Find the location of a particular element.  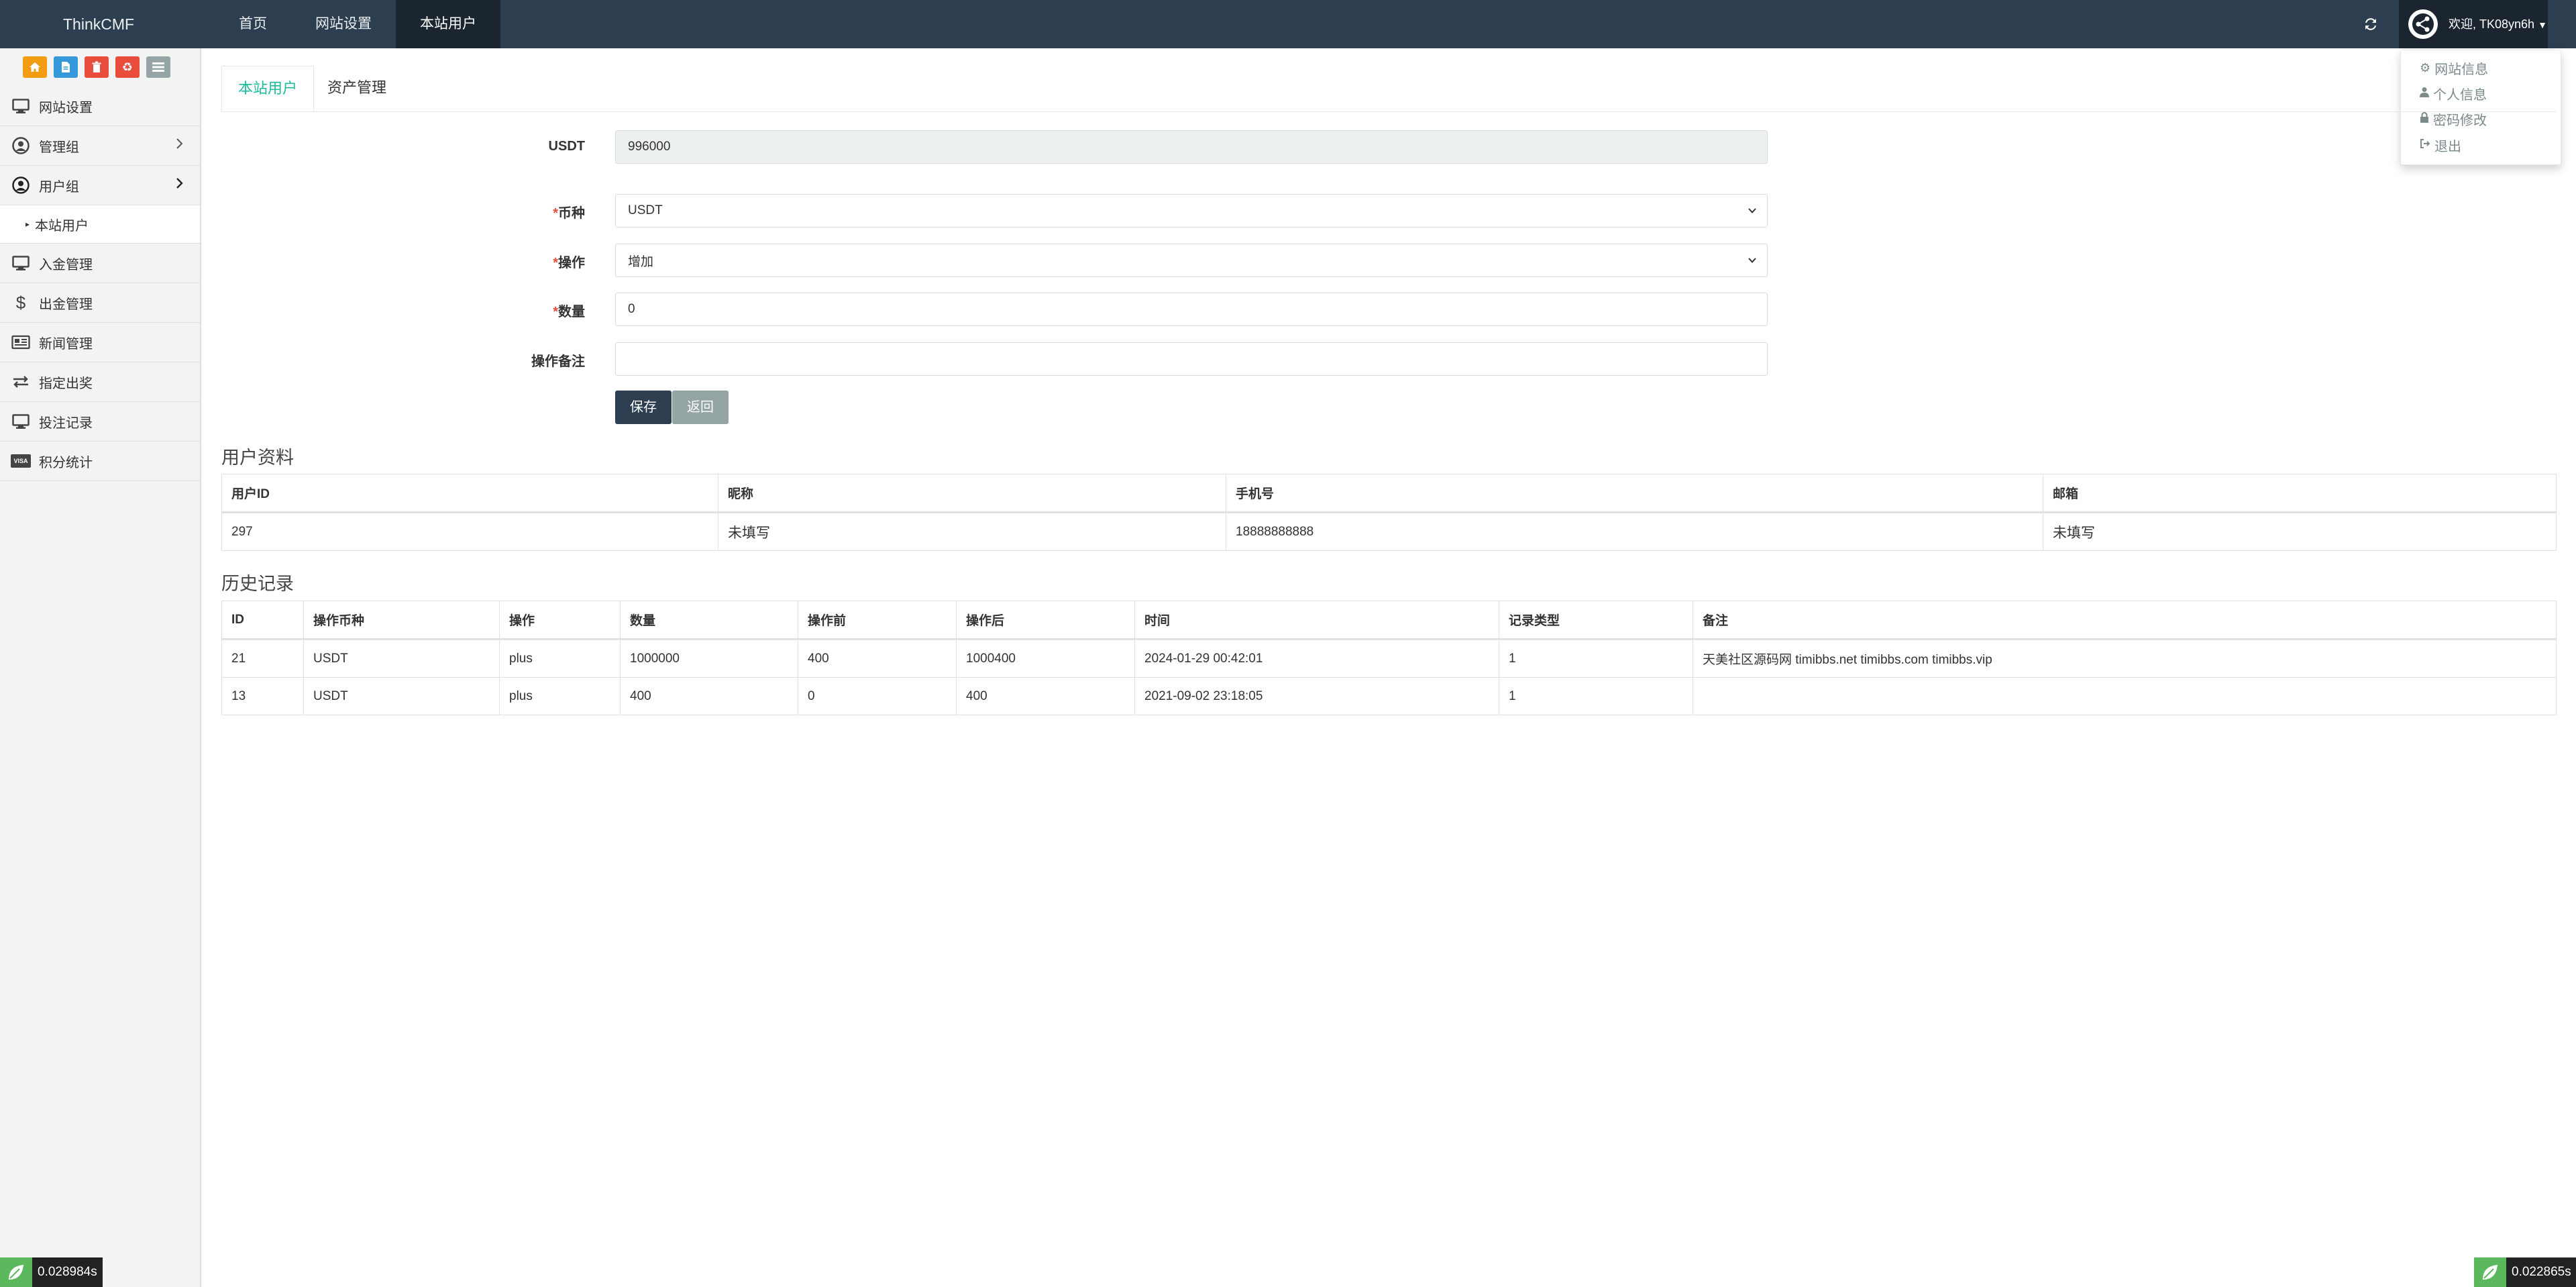

table-cell: 13 is located at coordinates (262, 696).